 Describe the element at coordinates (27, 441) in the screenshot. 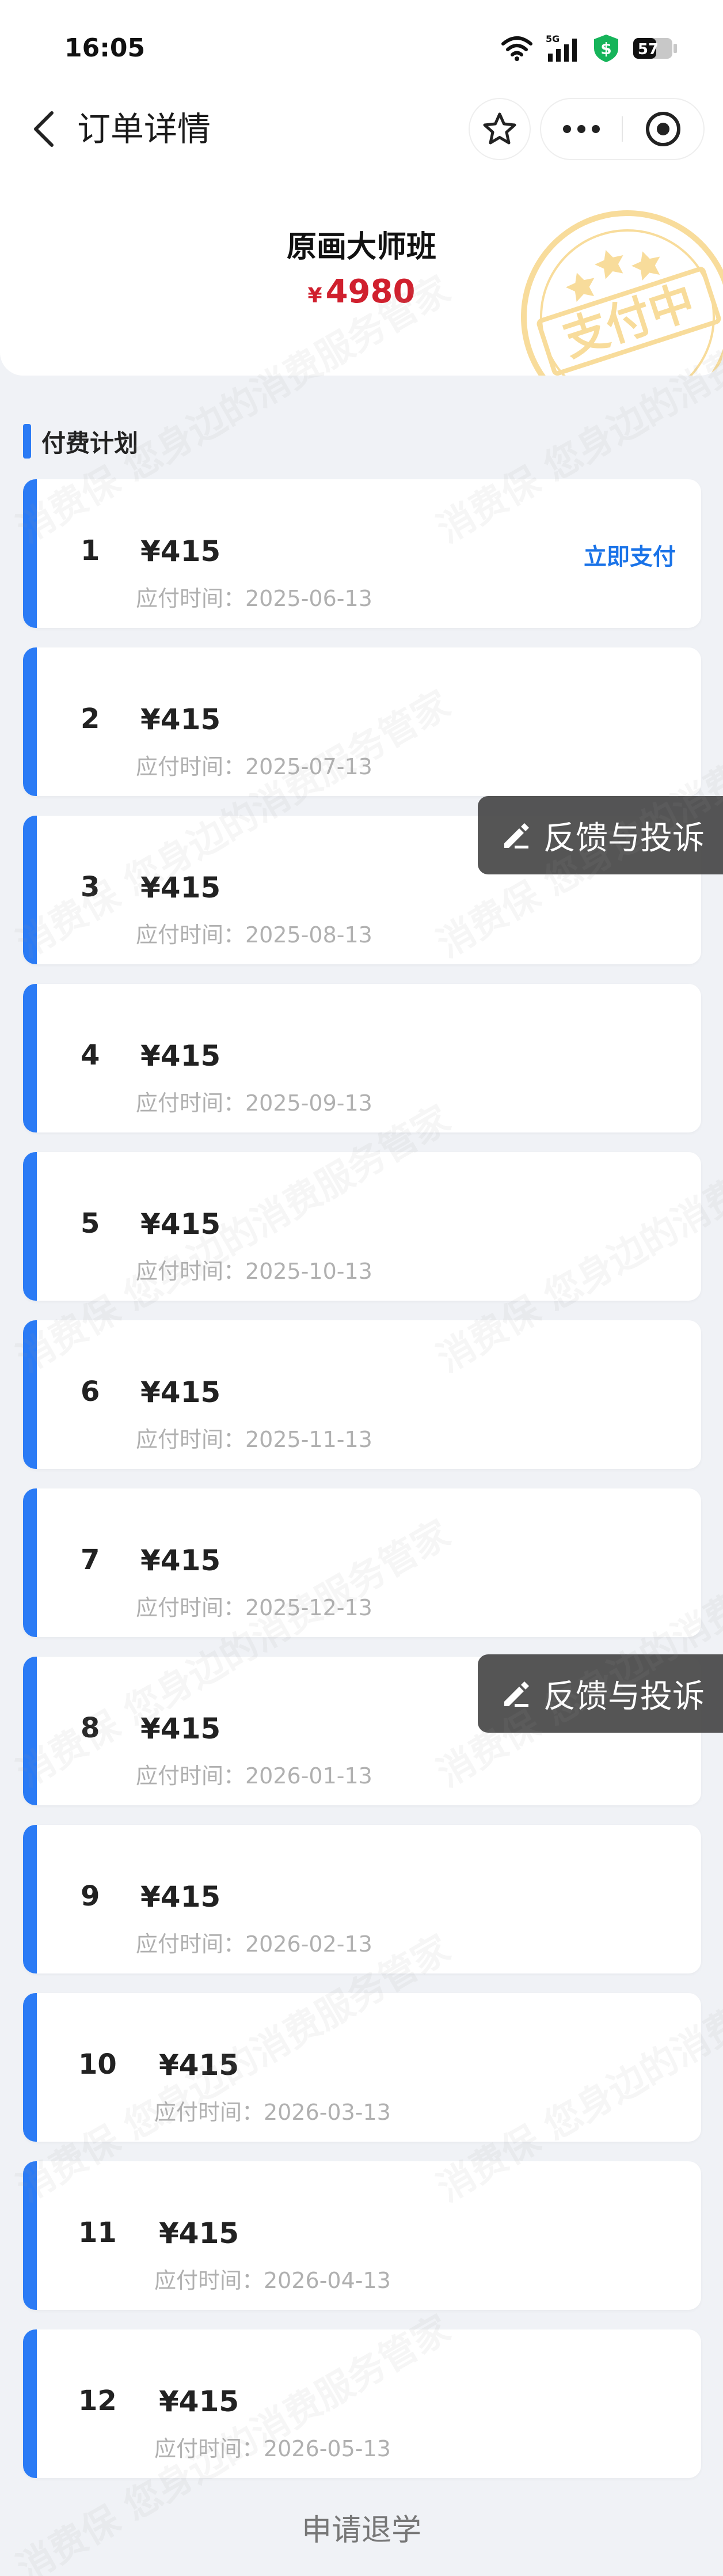

I see `section-accent-bar` at that location.